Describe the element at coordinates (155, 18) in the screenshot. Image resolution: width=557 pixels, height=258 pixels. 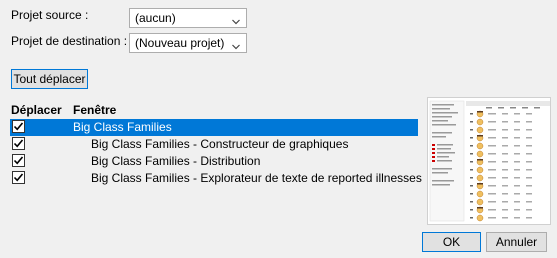
I see `source-project-value: (aucun)` at that location.